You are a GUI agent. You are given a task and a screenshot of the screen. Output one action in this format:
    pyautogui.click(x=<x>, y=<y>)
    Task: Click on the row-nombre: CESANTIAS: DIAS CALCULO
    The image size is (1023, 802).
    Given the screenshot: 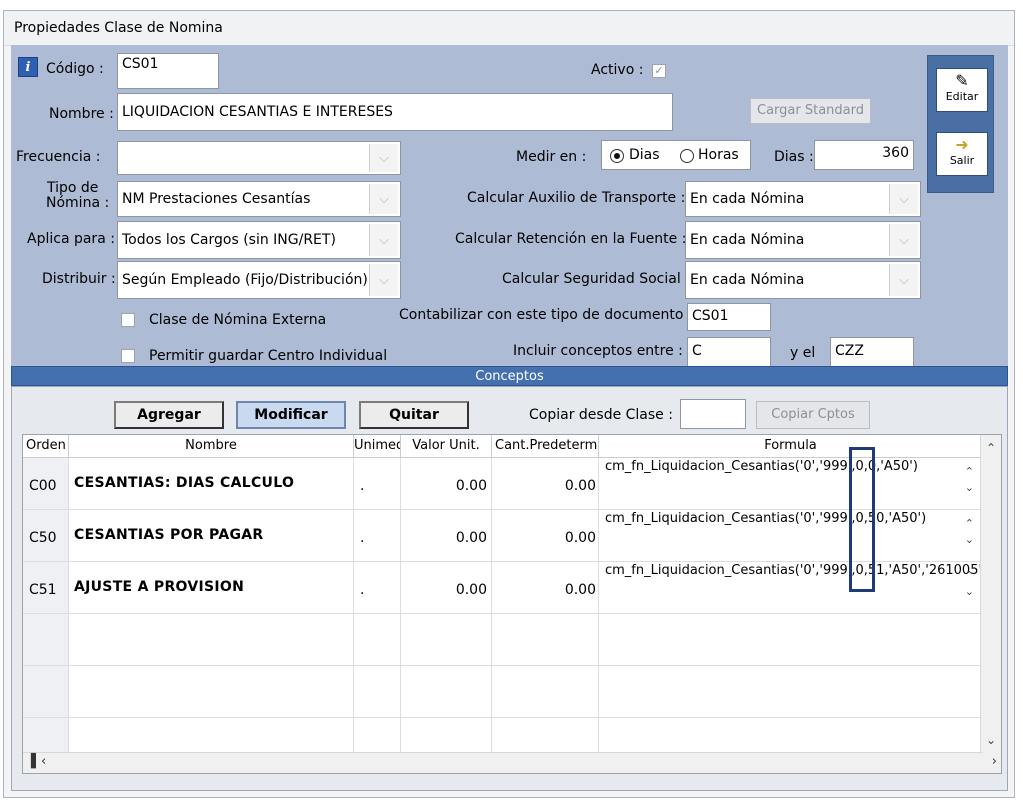 What is the action you would take?
    pyautogui.click(x=211, y=483)
    